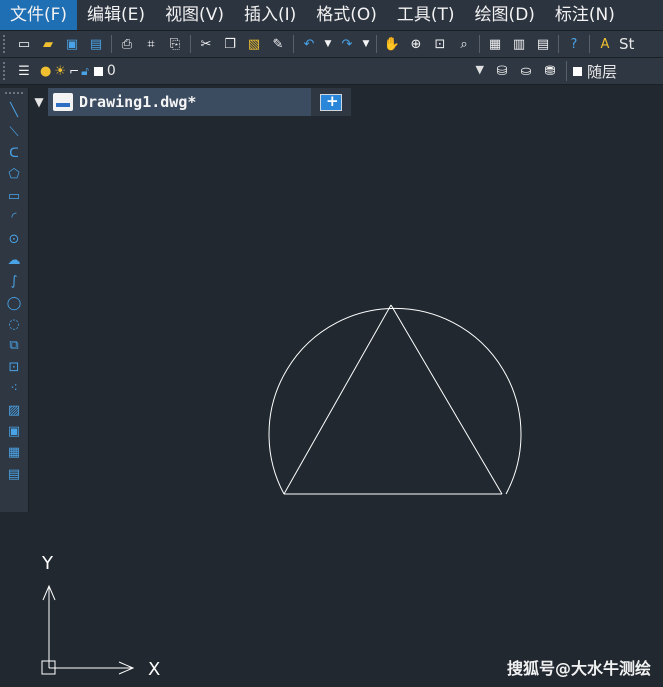 Image resolution: width=663 pixels, height=687 pixels. What do you see at coordinates (116, 15) in the screenshot?
I see `menu-edit: 编辑(E)` at bounding box center [116, 15].